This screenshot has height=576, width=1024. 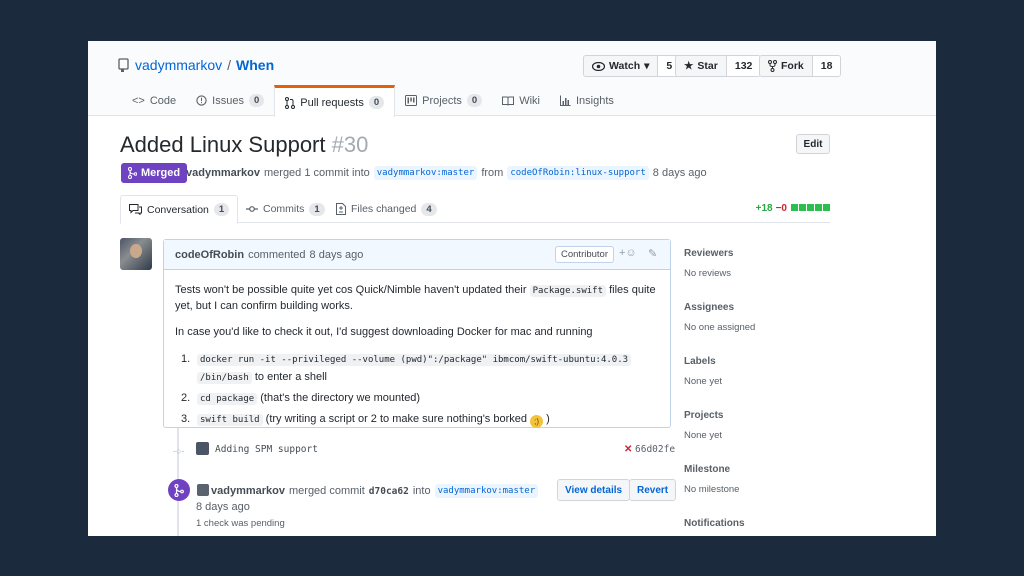 I want to click on tab-label: Pull requests, so click(x=332, y=102).